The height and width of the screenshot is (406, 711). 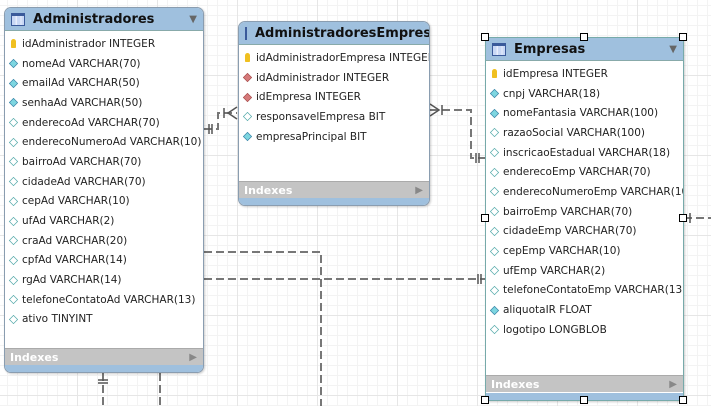 I want to click on column-row: empresaPrincipal BIT, so click(x=334, y=137).